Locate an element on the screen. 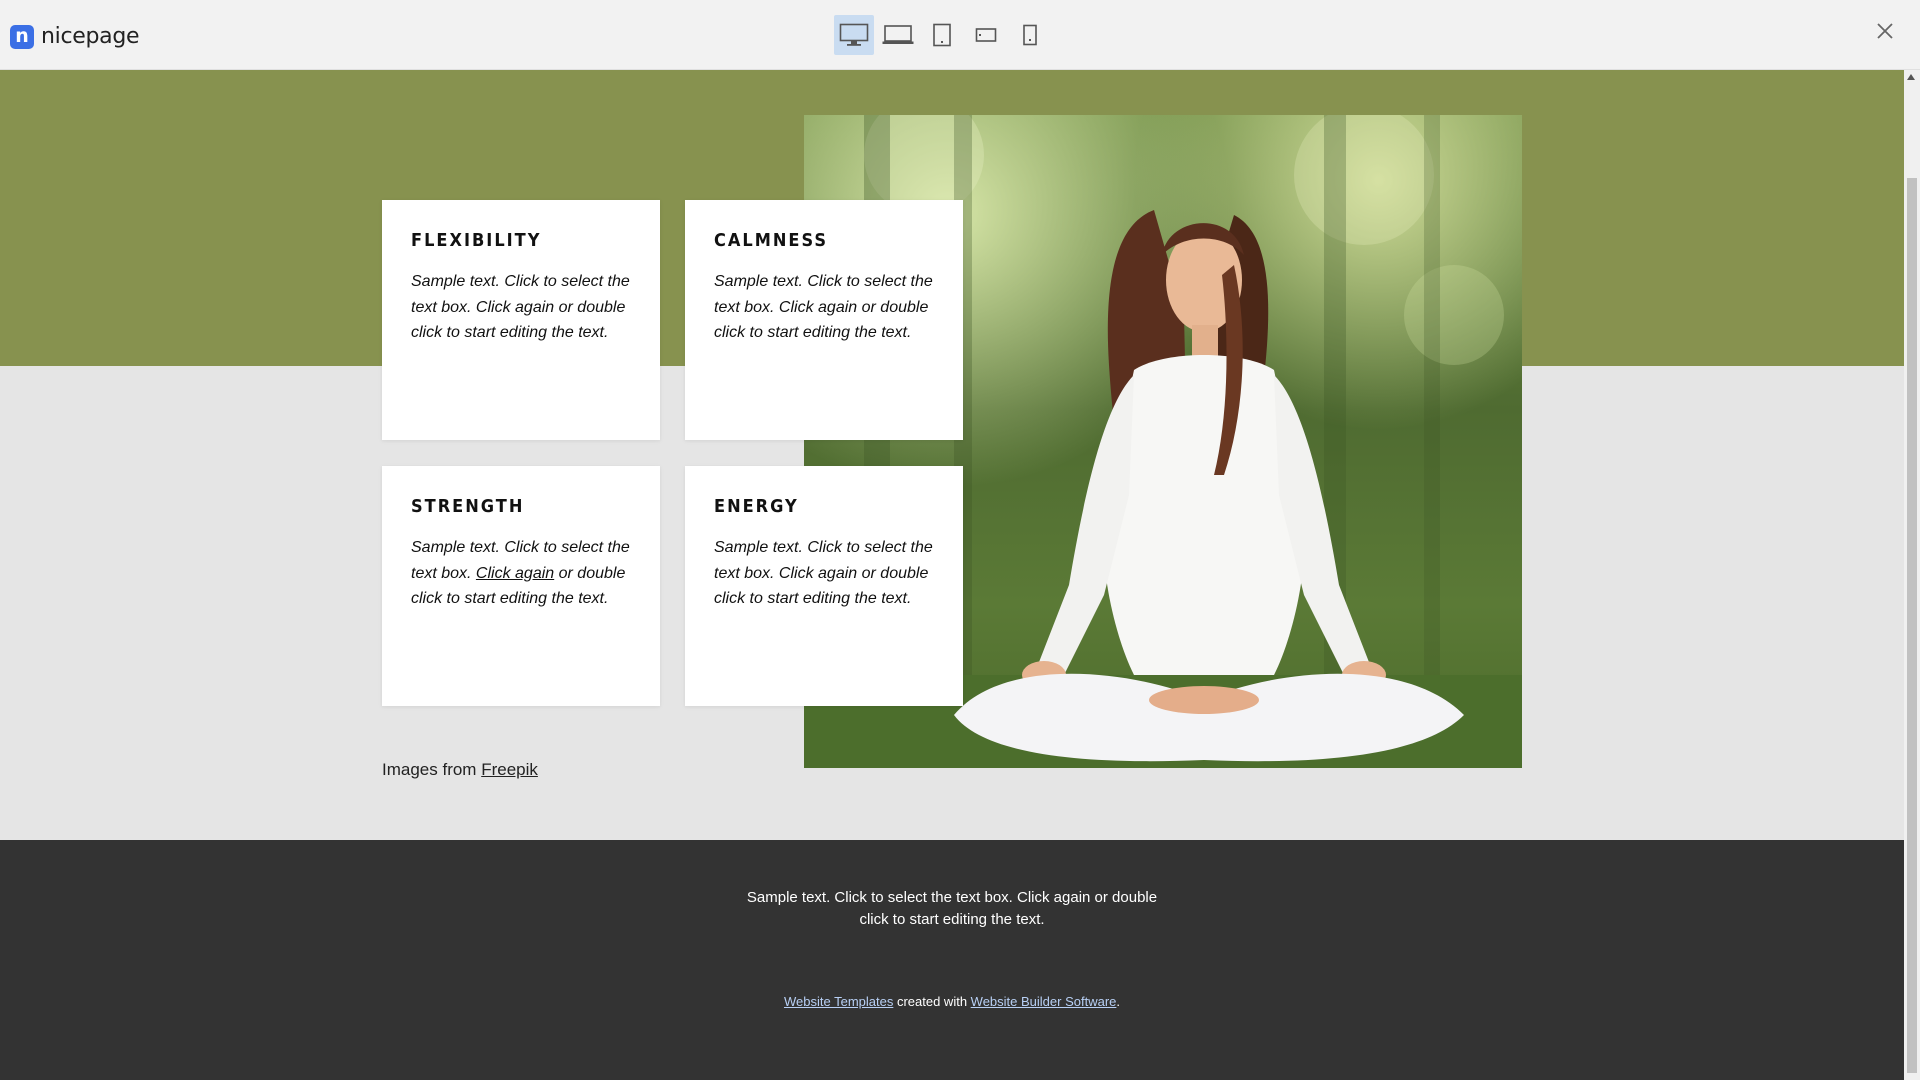  close-icon is located at coordinates (1885, 31).